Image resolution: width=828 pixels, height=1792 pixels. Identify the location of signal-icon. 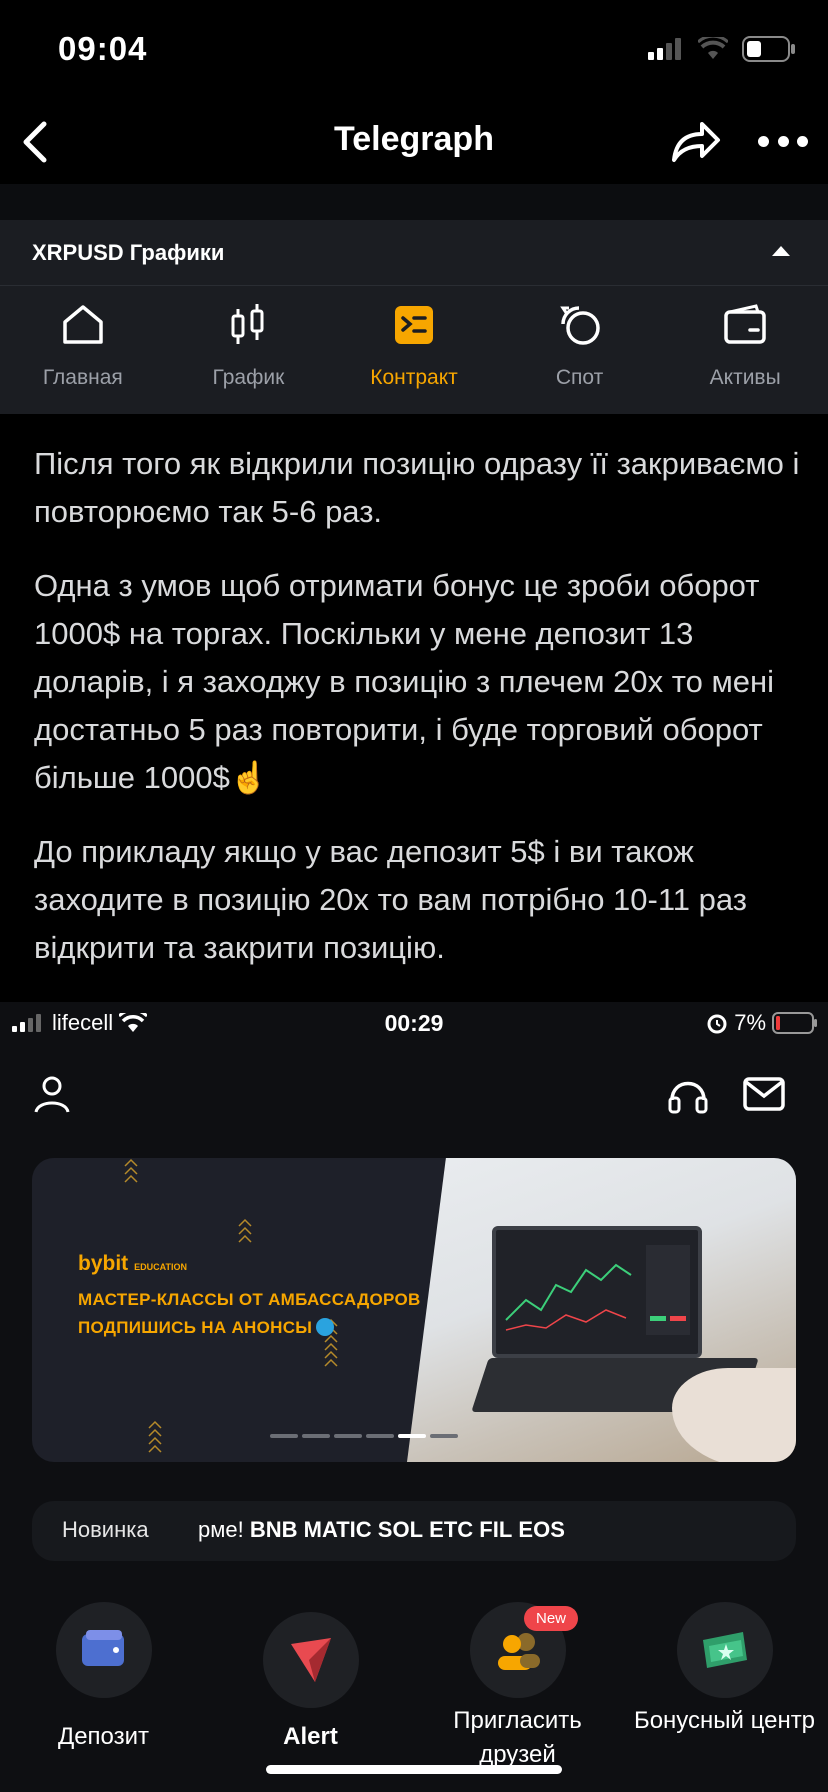
(664, 49).